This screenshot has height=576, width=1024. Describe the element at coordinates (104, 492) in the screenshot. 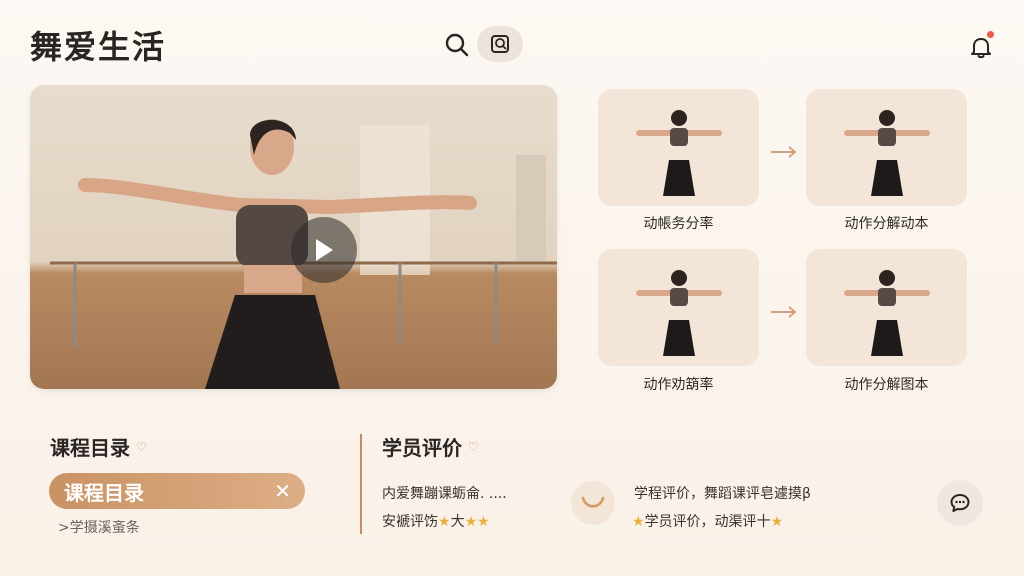

I see `catalog-pill-label: 课程目录` at that location.